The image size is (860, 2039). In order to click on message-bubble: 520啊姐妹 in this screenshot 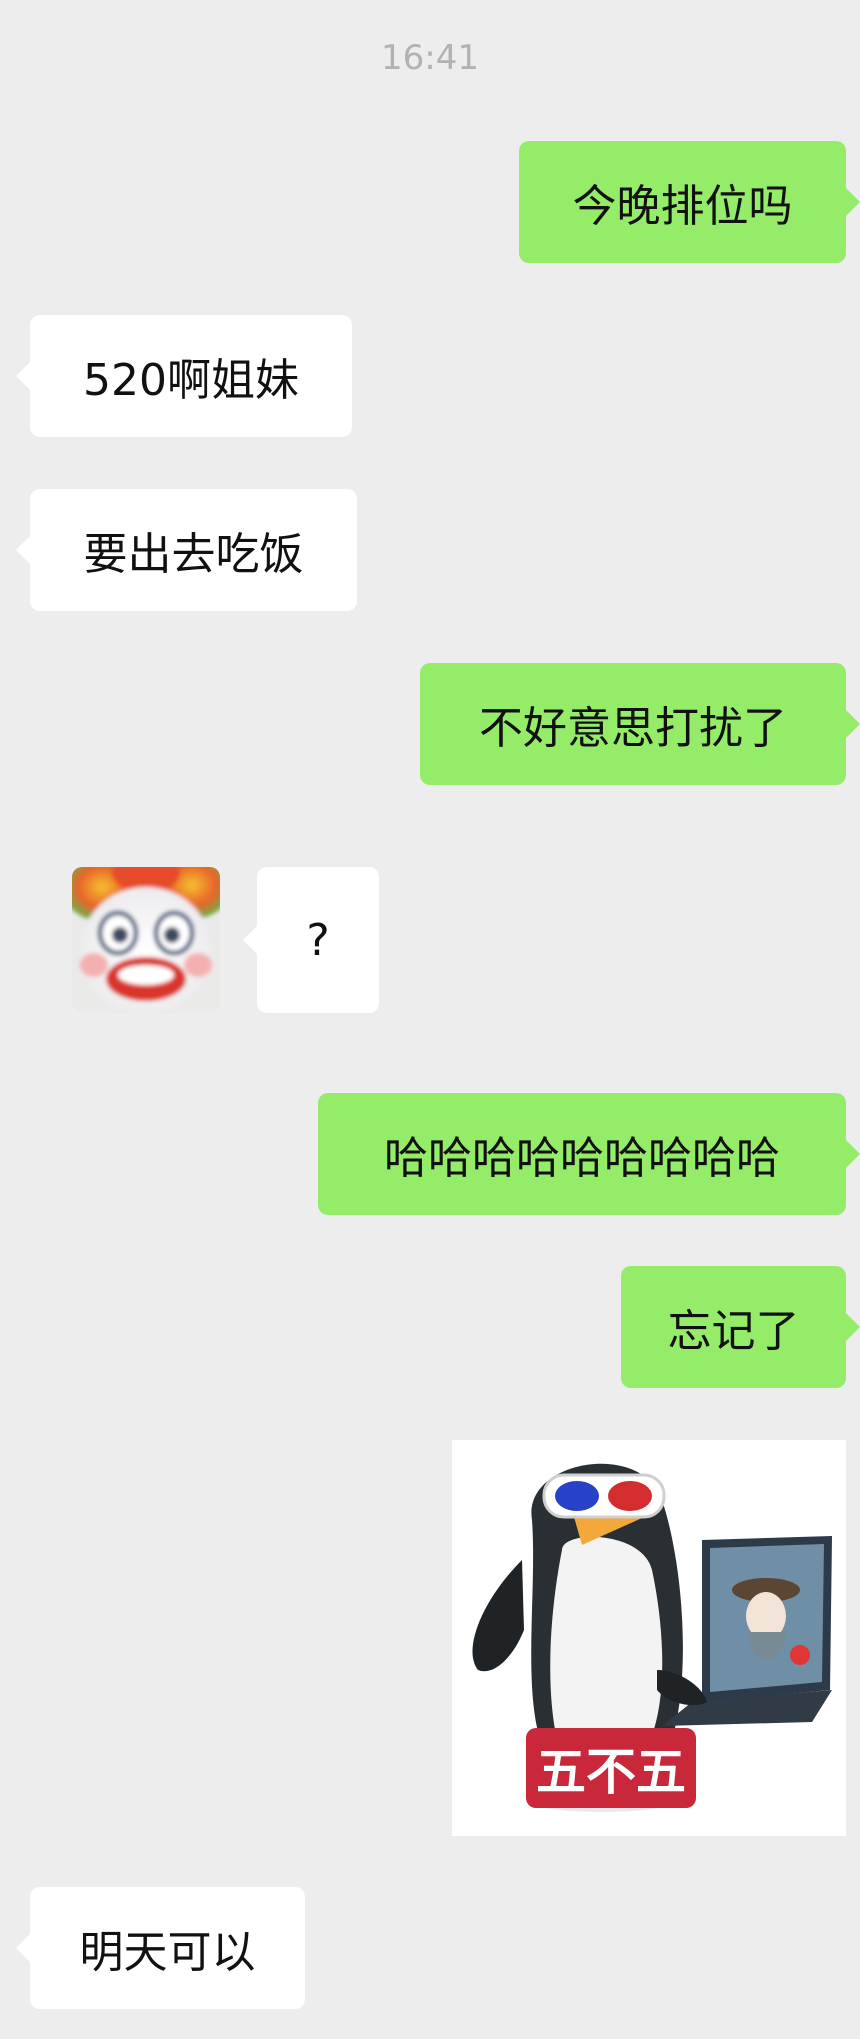, I will do `click(184, 376)`.